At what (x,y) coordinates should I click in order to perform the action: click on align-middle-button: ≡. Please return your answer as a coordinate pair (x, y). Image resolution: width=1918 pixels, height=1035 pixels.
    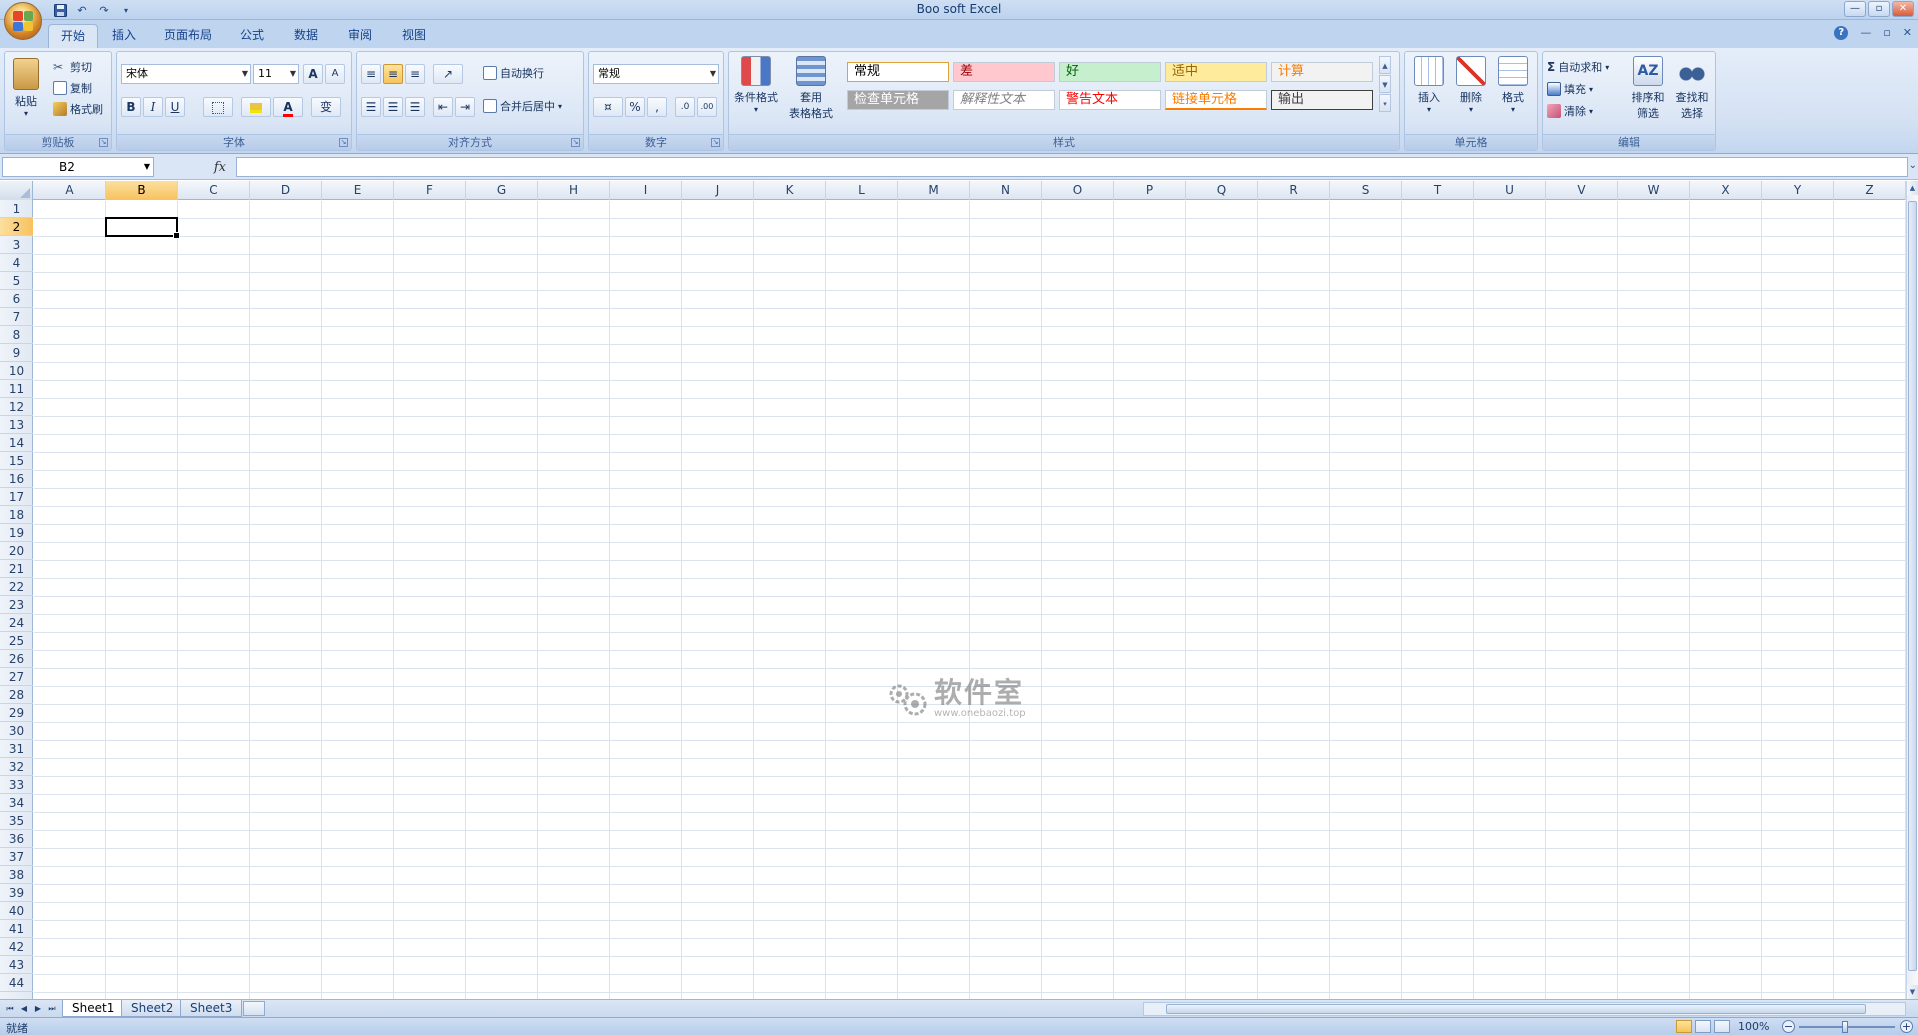
    Looking at the image, I should click on (393, 74).